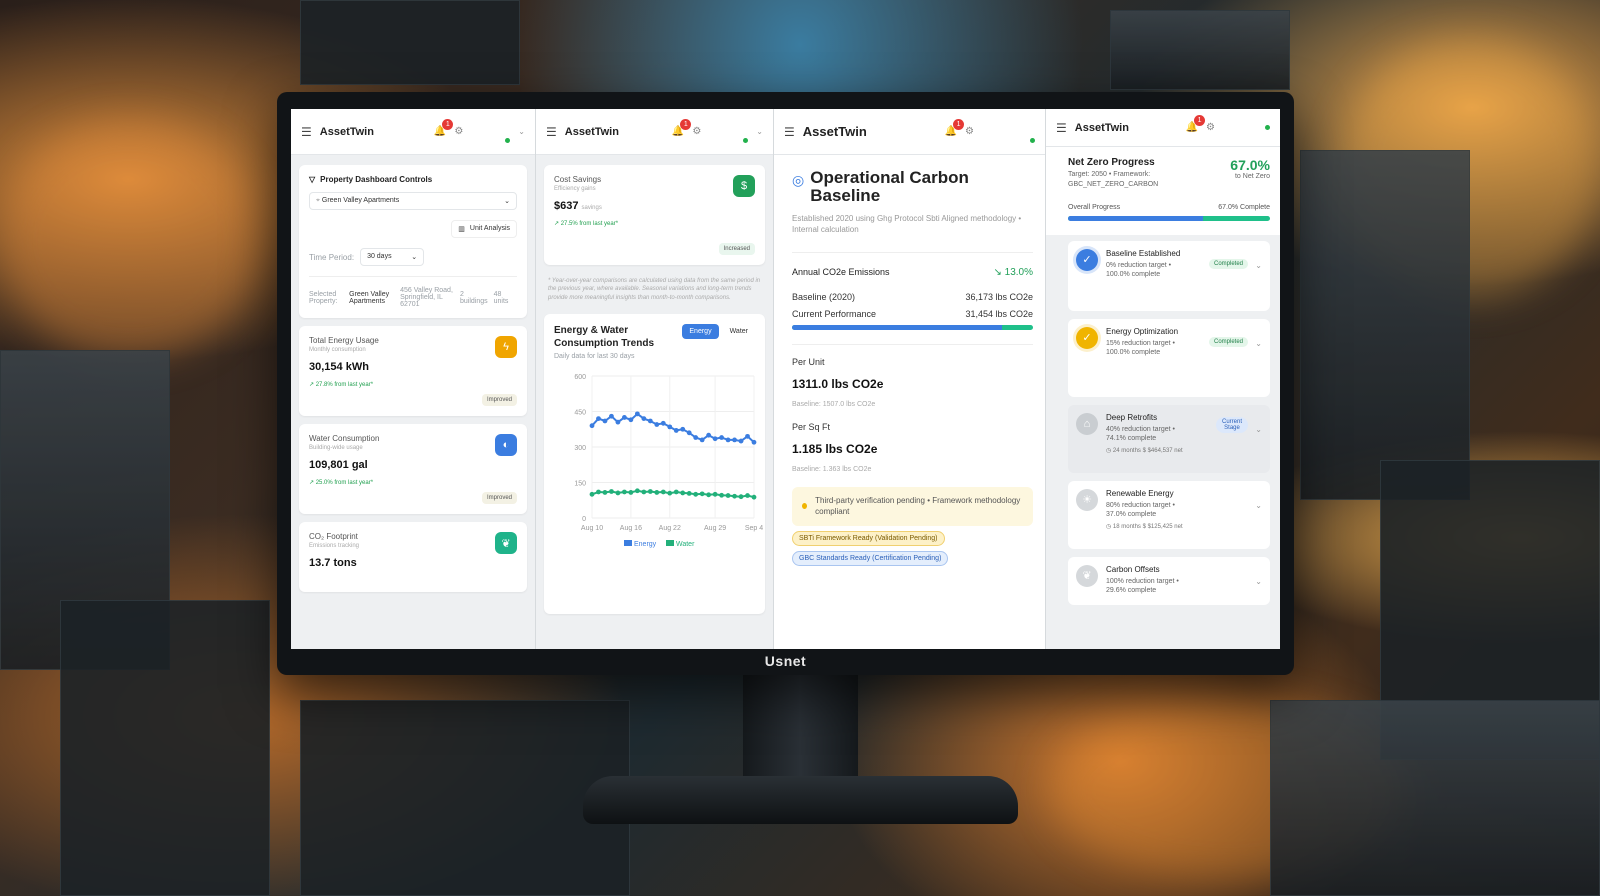  What do you see at coordinates (889, 186) in the screenshot?
I see `page-title: Operational Carbon Baseline` at bounding box center [889, 186].